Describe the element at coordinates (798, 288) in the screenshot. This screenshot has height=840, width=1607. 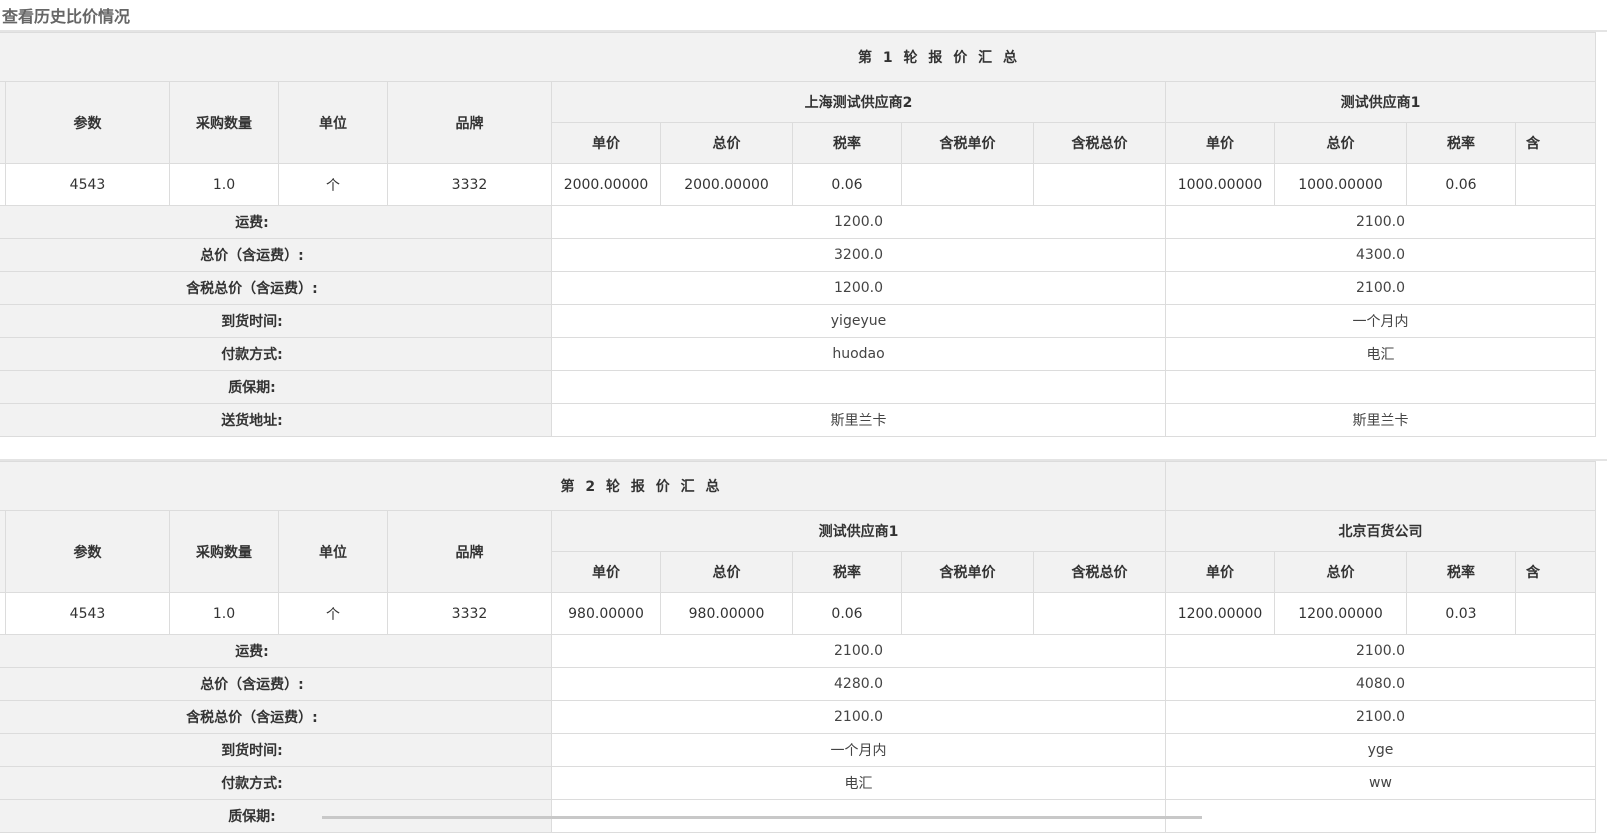
I see `summary-row-tax-total: 含税总价（含运费）: 1200.0 2100.0` at that location.